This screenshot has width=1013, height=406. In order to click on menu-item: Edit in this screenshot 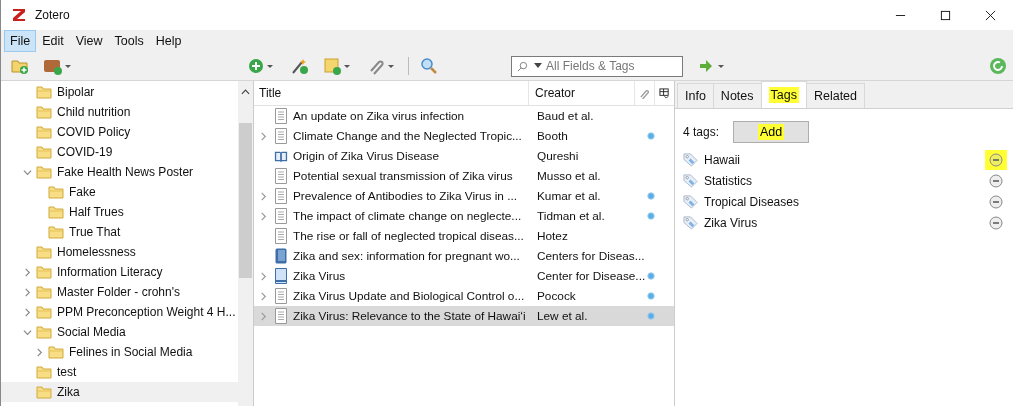, I will do `click(53, 41)`.